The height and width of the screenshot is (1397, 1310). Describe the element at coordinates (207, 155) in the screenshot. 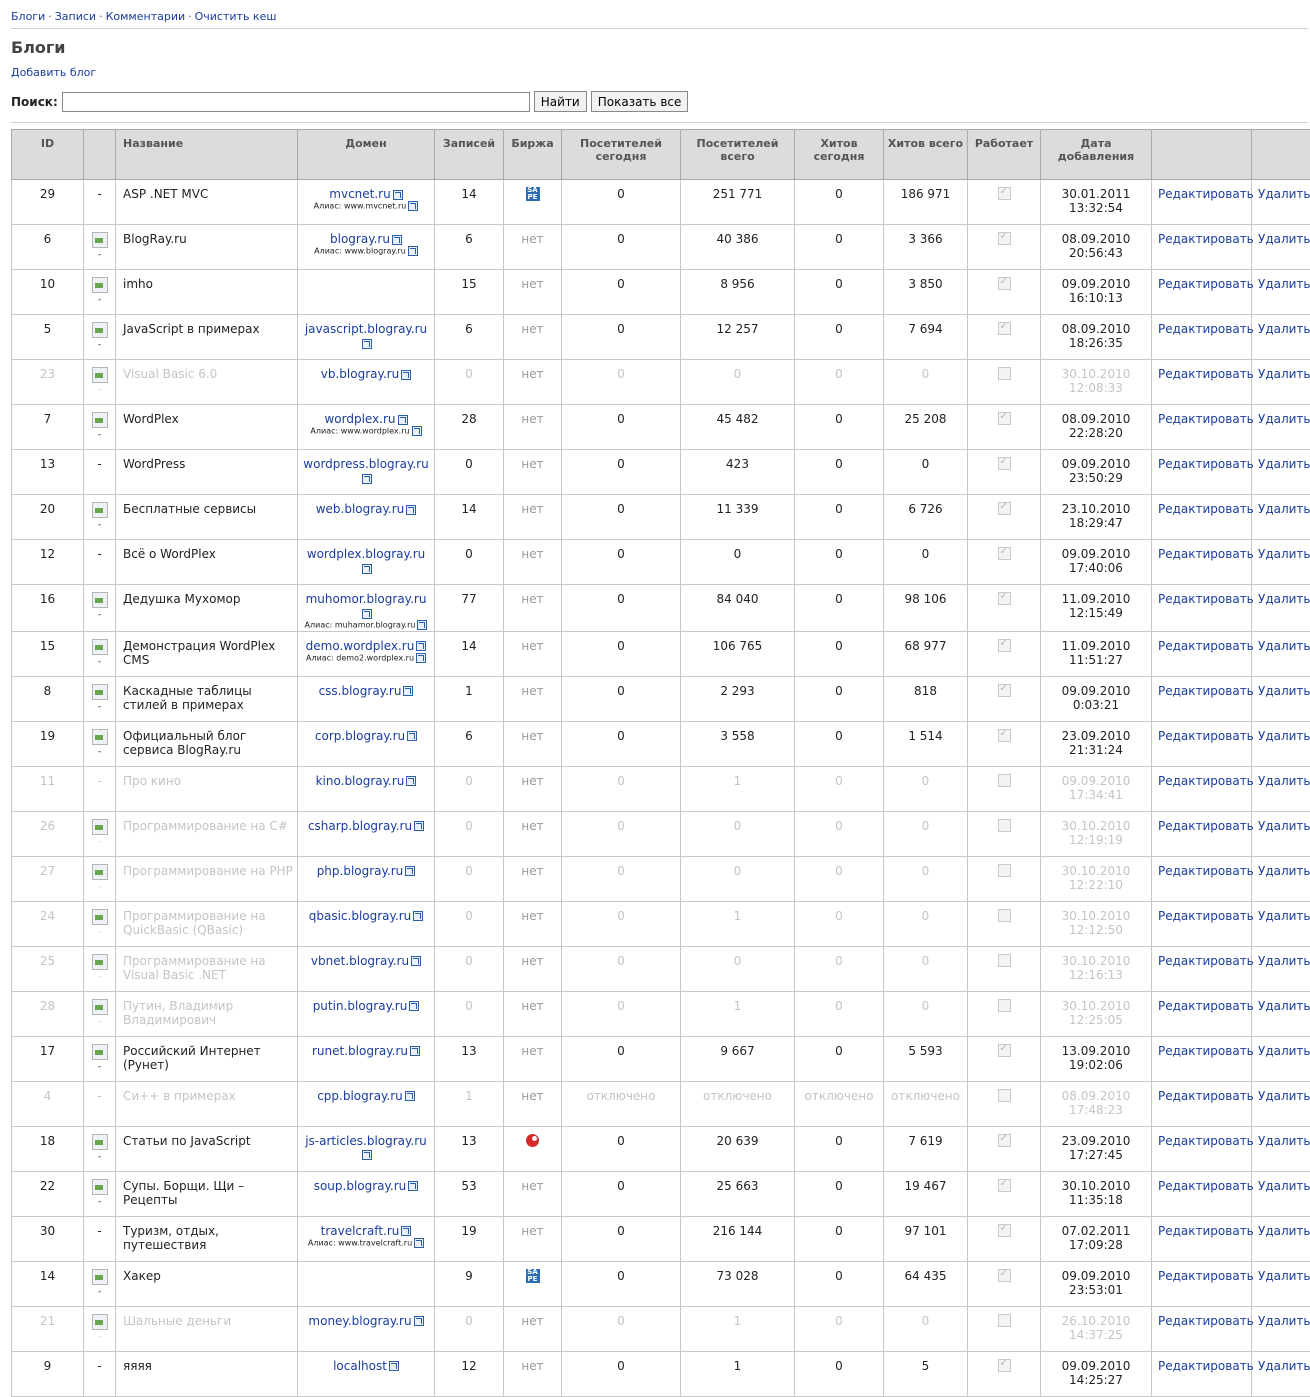

I see `col-header-name: Название` at that location.